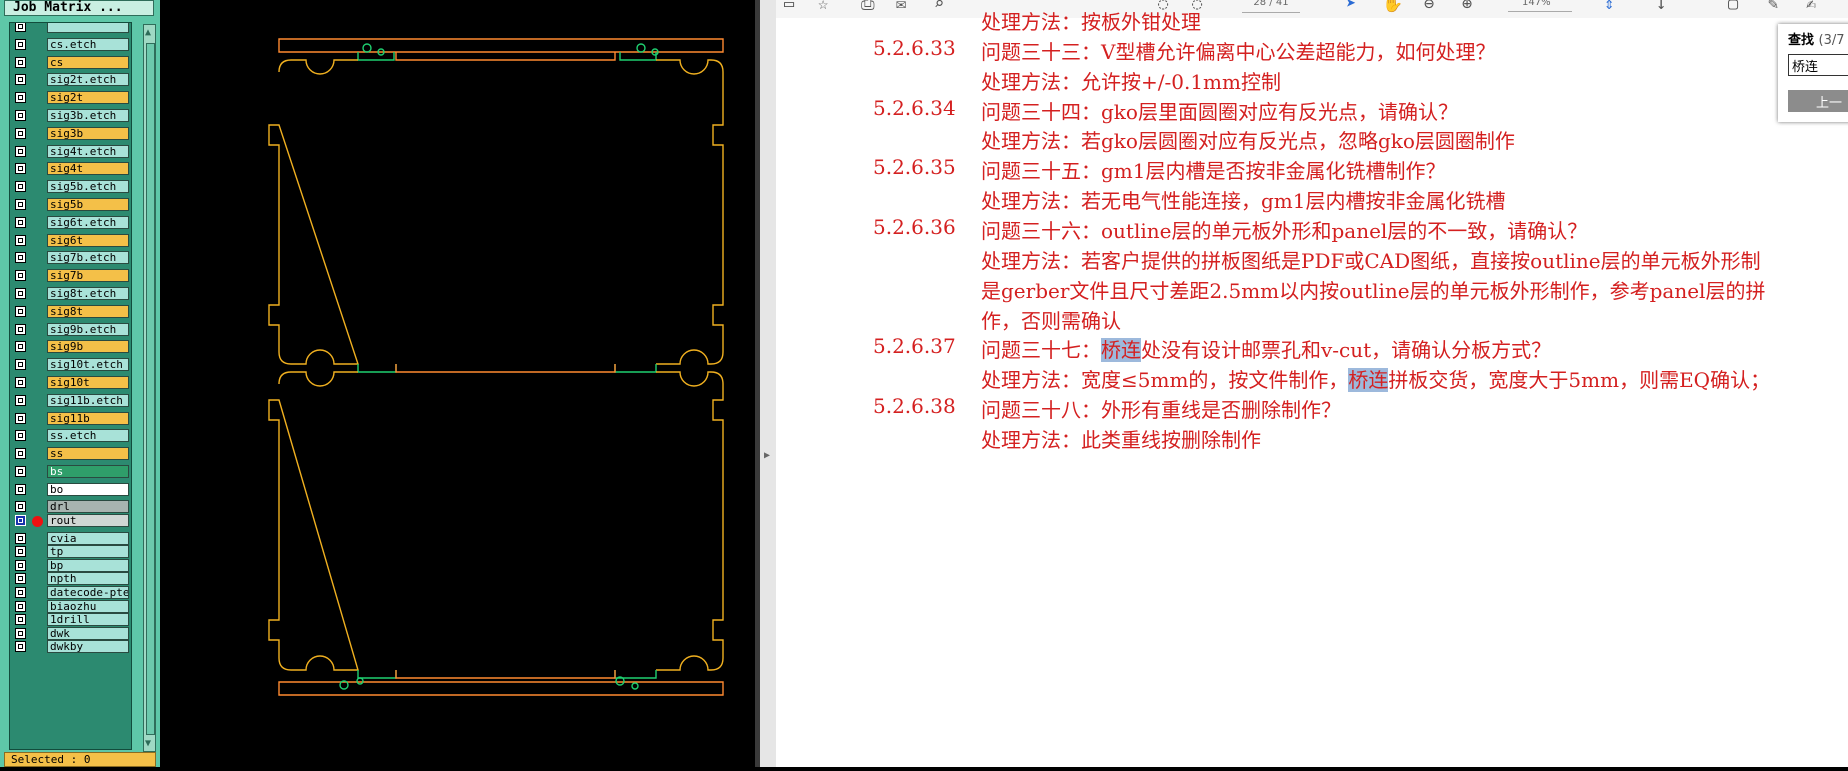 This screenshot has width=1848, height=771. I want to click on print-icon: ⎙, so click(868, 7).